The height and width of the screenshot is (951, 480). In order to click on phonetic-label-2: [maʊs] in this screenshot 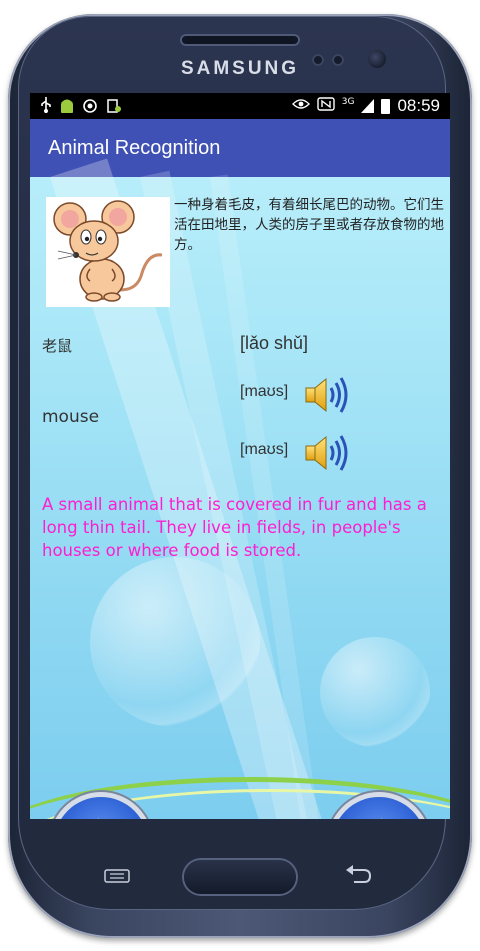, I will do `click(264, 449)`.